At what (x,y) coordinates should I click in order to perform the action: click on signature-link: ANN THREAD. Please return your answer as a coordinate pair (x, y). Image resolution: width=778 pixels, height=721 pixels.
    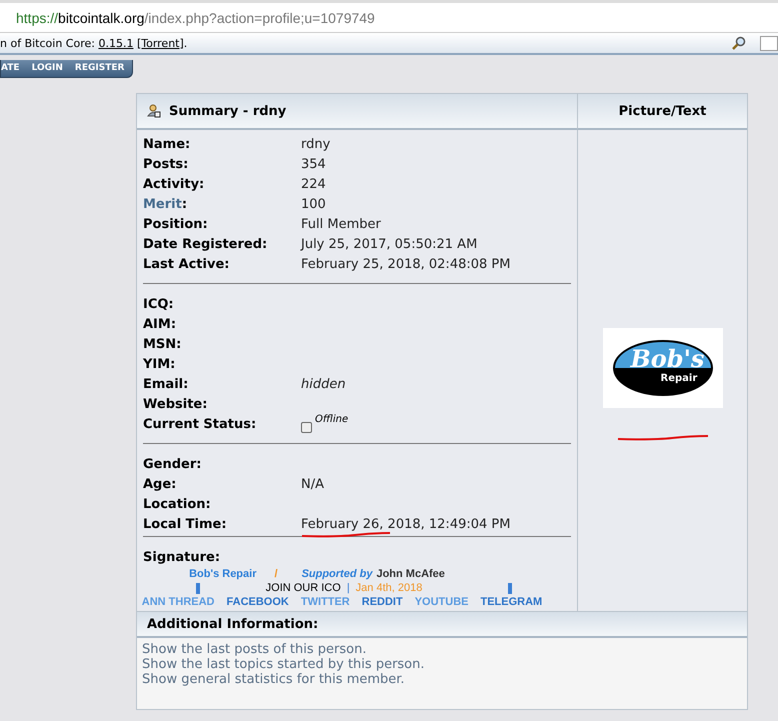
    Looking at the image, I should click on (178, 602).